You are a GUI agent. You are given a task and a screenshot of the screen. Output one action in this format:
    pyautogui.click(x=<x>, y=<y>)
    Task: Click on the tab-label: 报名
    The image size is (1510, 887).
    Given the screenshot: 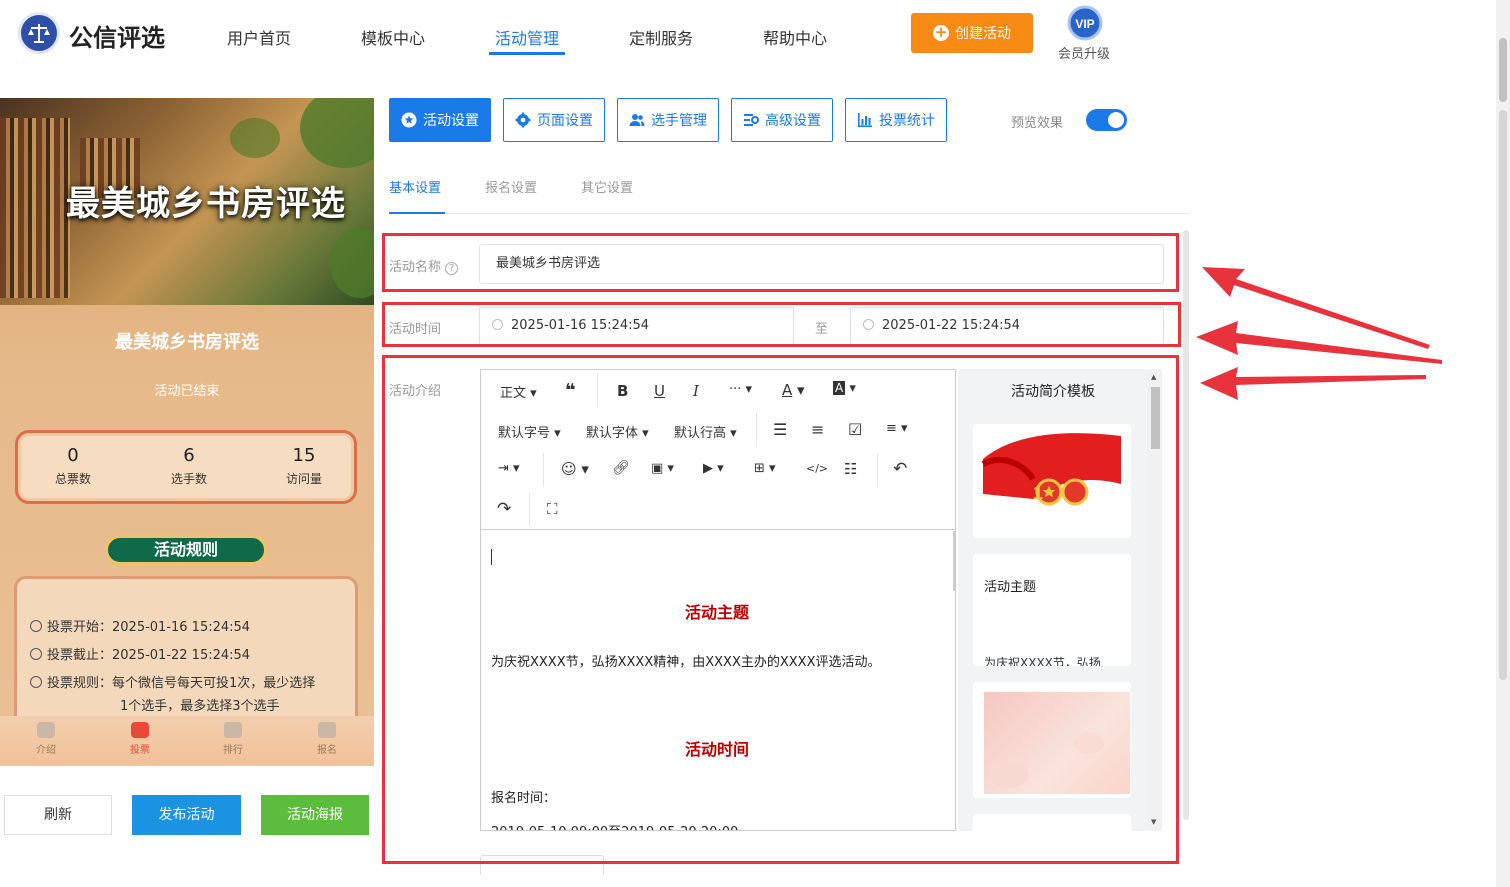 What is the action you would take?
    pyautogui.click(x=327, y=750)
    